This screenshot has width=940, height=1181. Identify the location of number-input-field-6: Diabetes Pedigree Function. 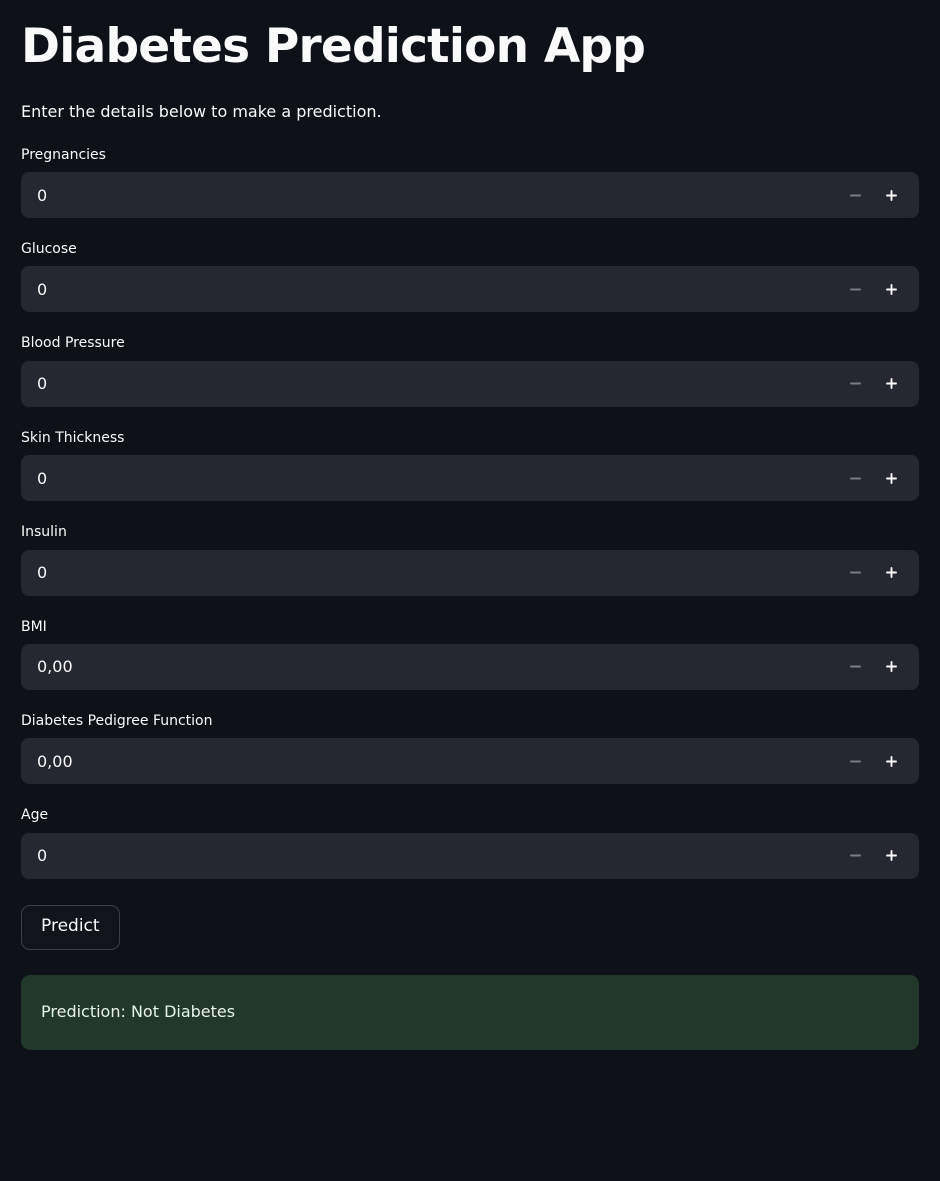
(470, 747).